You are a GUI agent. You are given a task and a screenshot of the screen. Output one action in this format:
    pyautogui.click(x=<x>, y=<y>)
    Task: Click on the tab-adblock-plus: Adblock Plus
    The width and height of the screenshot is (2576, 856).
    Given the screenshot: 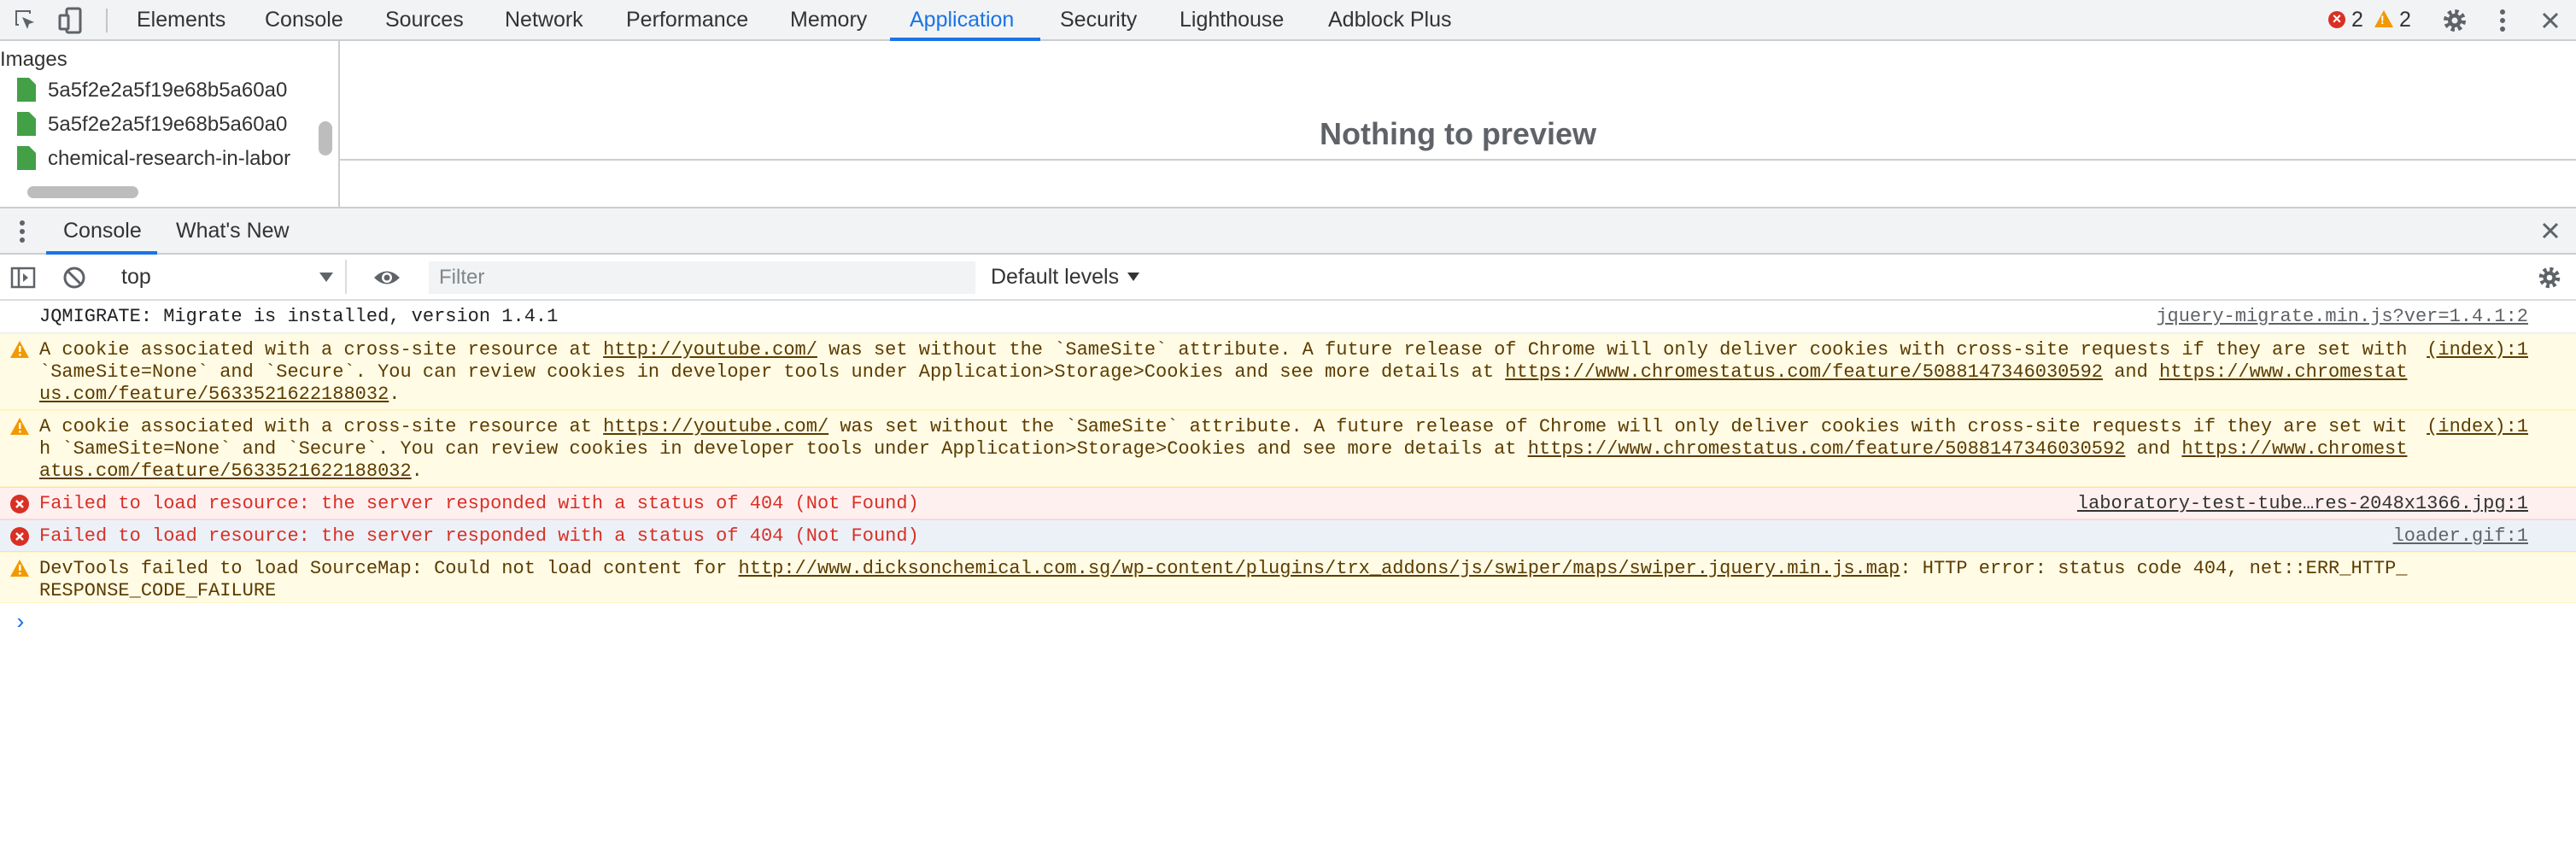 What is the action you would take?
    pyautogui.click(x=1390, y=19)
    